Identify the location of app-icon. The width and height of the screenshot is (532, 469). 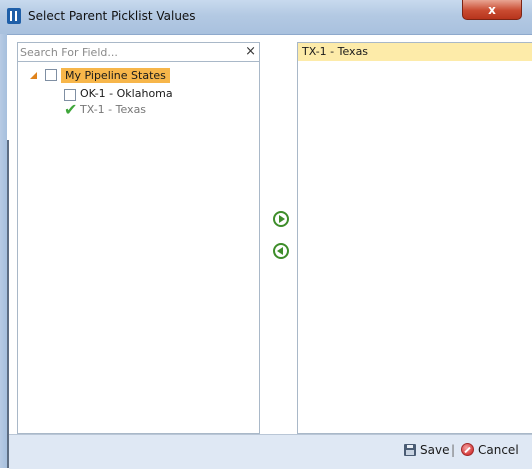
(14, 16).